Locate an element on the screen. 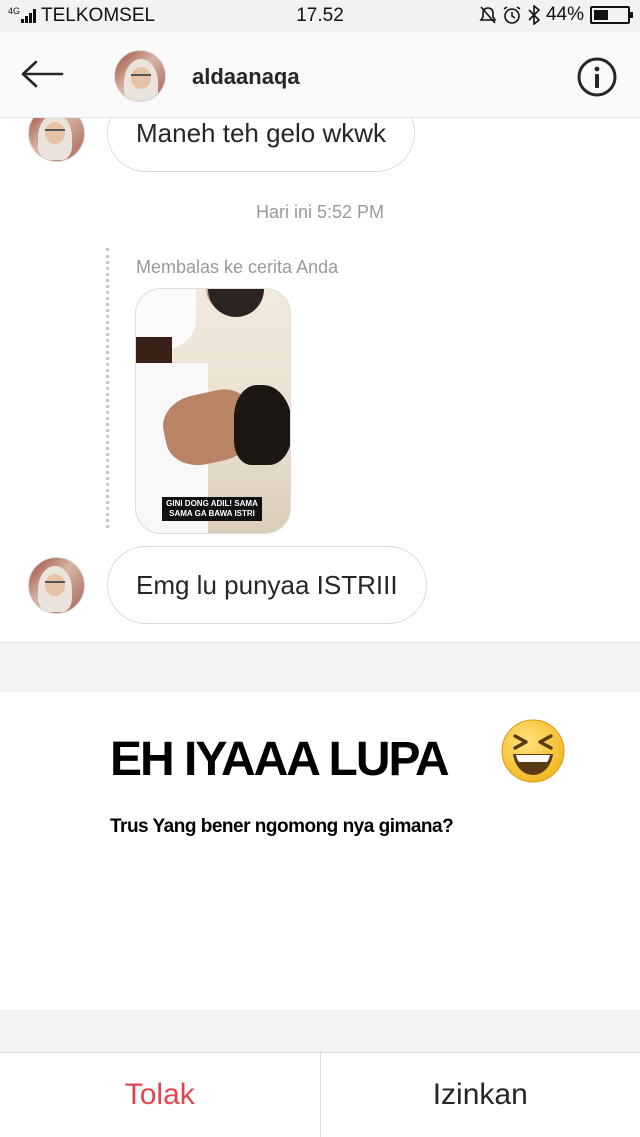 Image resolution: width=640 pixels, height=1137 pixels. battery-icon is located at coordinates (611, 15).